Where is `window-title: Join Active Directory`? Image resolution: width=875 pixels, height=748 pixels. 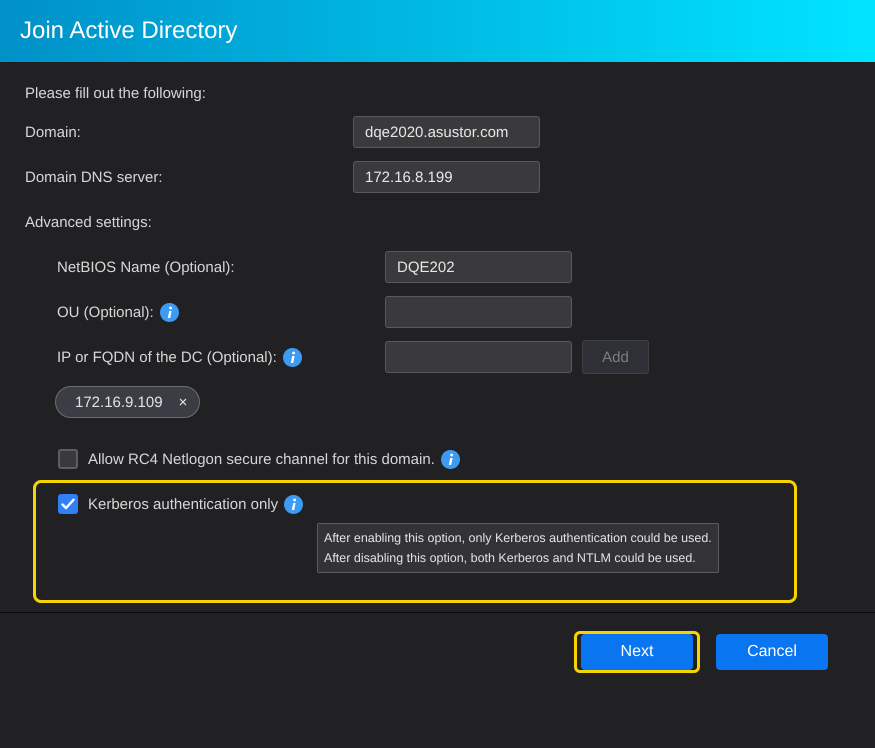
window-title: Join Active Directory is located at coordinates (129, 31).